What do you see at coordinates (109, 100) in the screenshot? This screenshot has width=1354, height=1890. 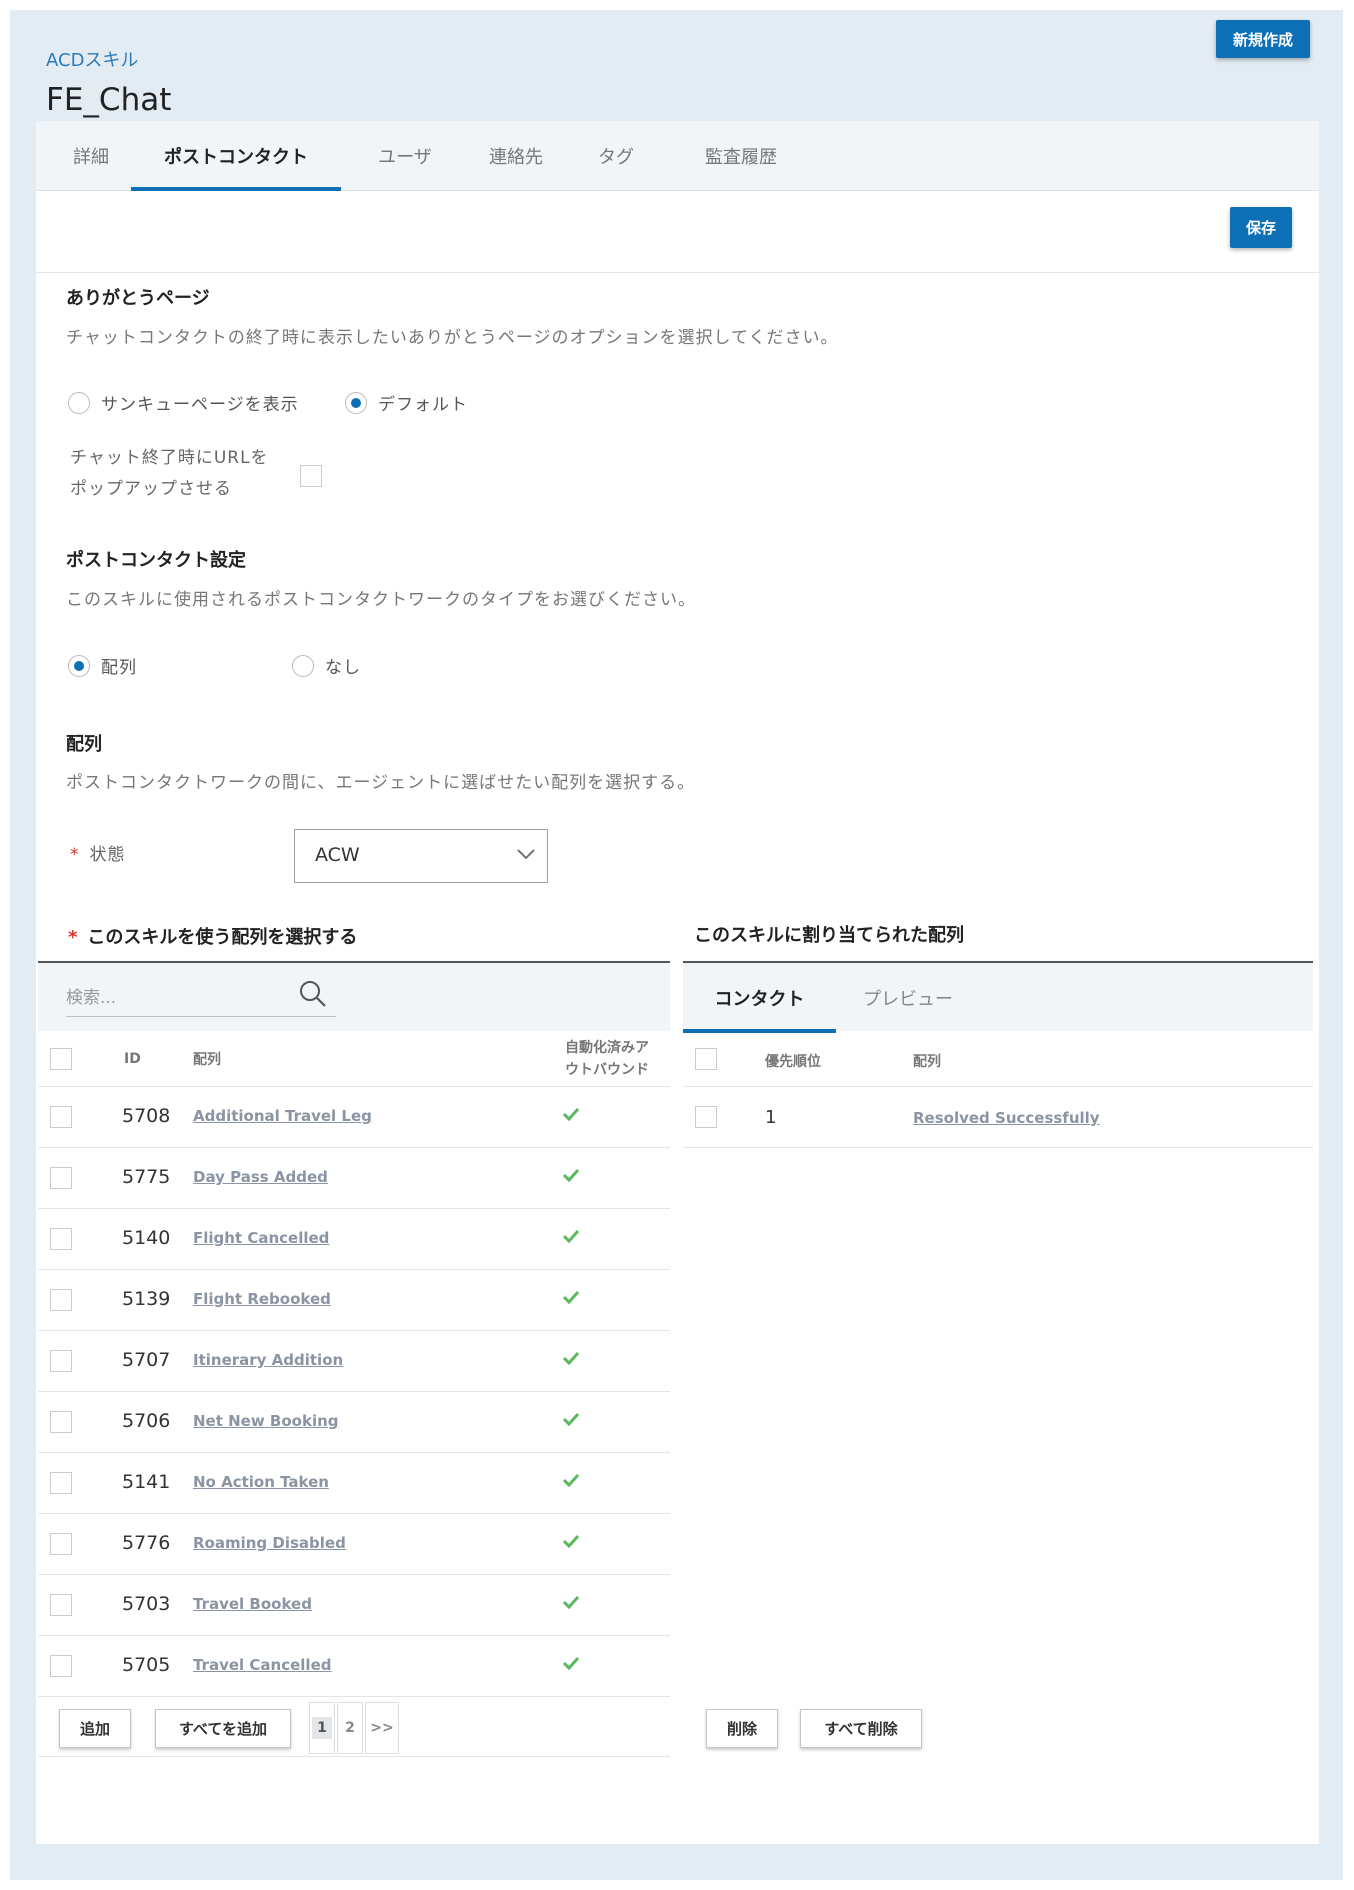 I see `page-title: FE_Chat` at bounding box center [109, 100].